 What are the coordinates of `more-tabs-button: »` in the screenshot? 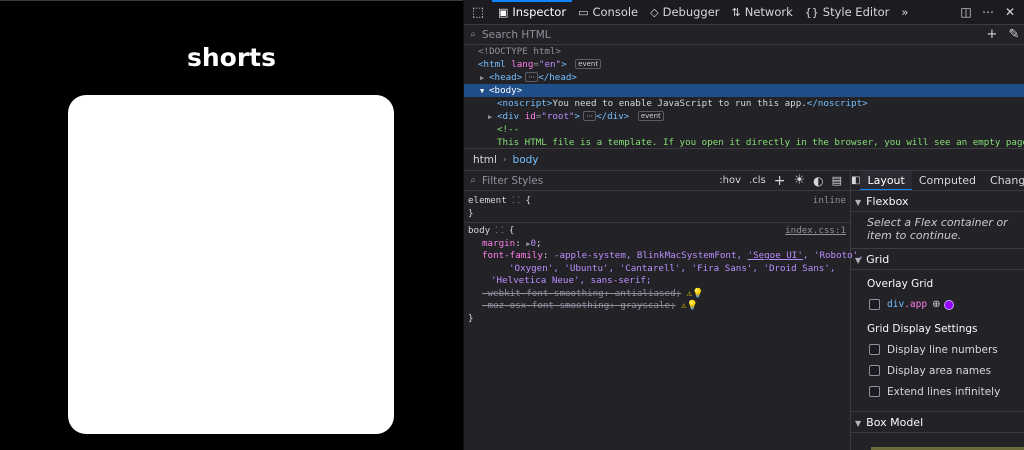 It's located at (904, 12).